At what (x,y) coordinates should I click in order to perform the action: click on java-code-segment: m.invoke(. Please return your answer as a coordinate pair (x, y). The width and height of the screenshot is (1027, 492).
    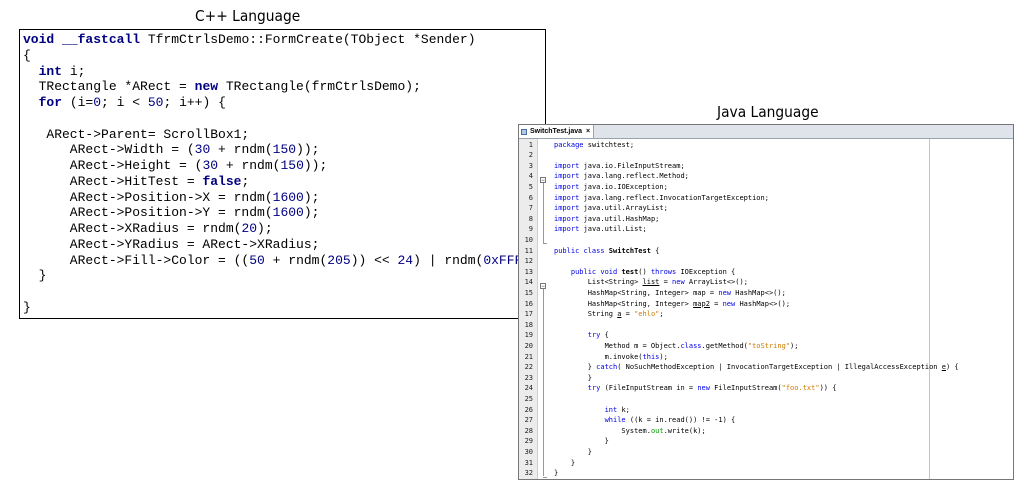
    Looking at the image, I should click on (598, 356).